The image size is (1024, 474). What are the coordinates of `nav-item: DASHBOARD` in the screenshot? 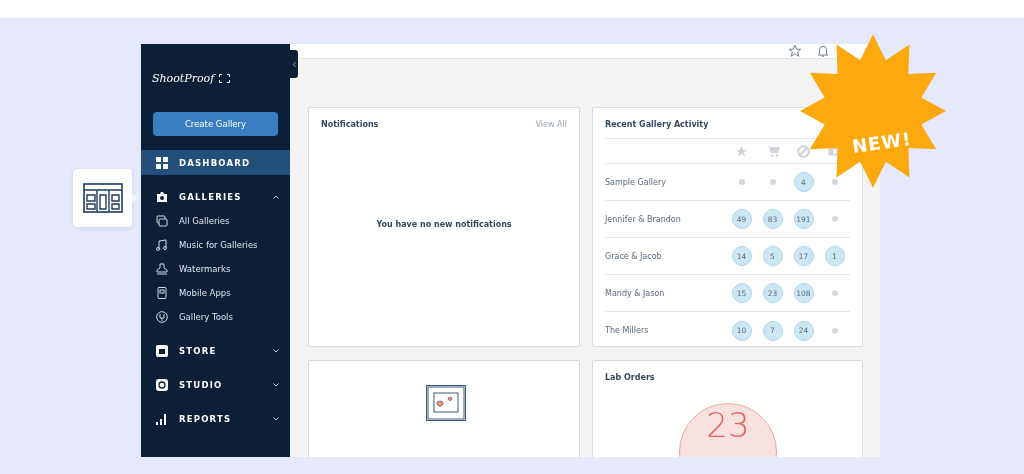 It's located at (215, 162).